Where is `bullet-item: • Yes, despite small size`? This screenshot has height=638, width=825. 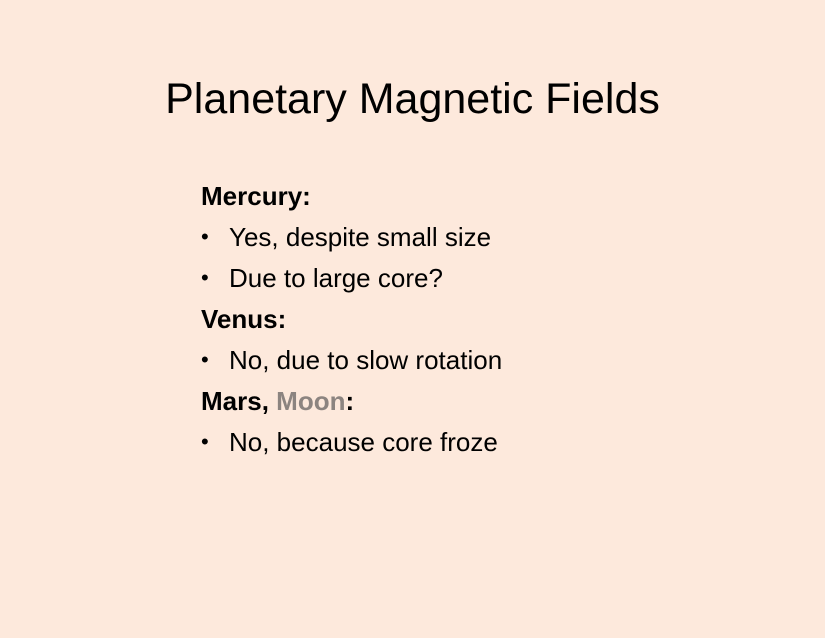 bullet-item: • Yes, despite small size is located at coordinates (481, 237).